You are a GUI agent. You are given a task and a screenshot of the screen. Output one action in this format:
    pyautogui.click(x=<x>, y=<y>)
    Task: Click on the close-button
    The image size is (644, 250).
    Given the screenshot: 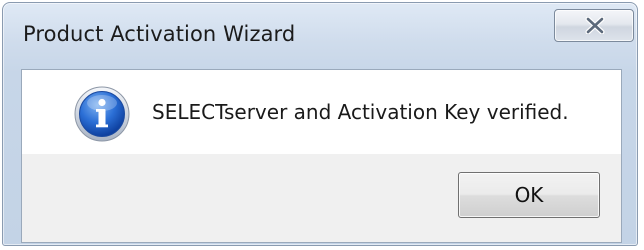 What is the action you would take?
    pyautogui.click(x=594, y=25)
    